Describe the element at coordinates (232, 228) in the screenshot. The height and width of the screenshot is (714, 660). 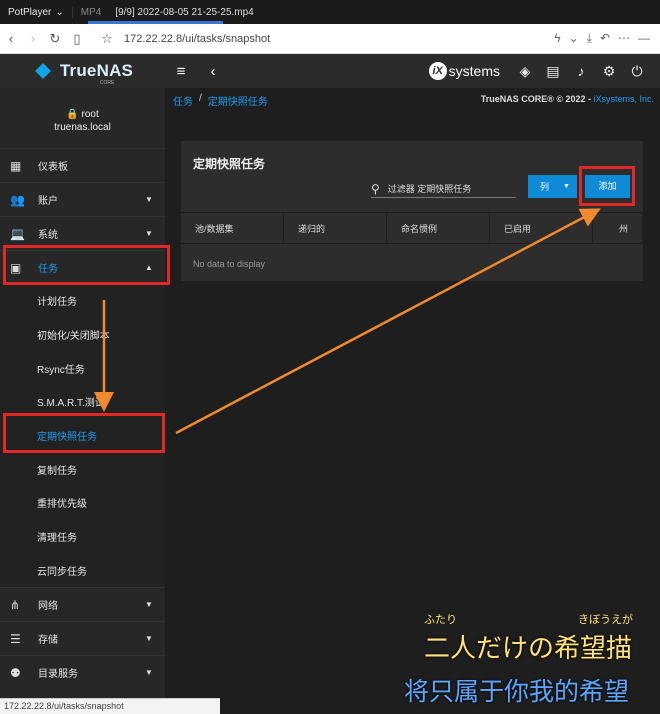
I see `column-header: 池/数据集` at that location.